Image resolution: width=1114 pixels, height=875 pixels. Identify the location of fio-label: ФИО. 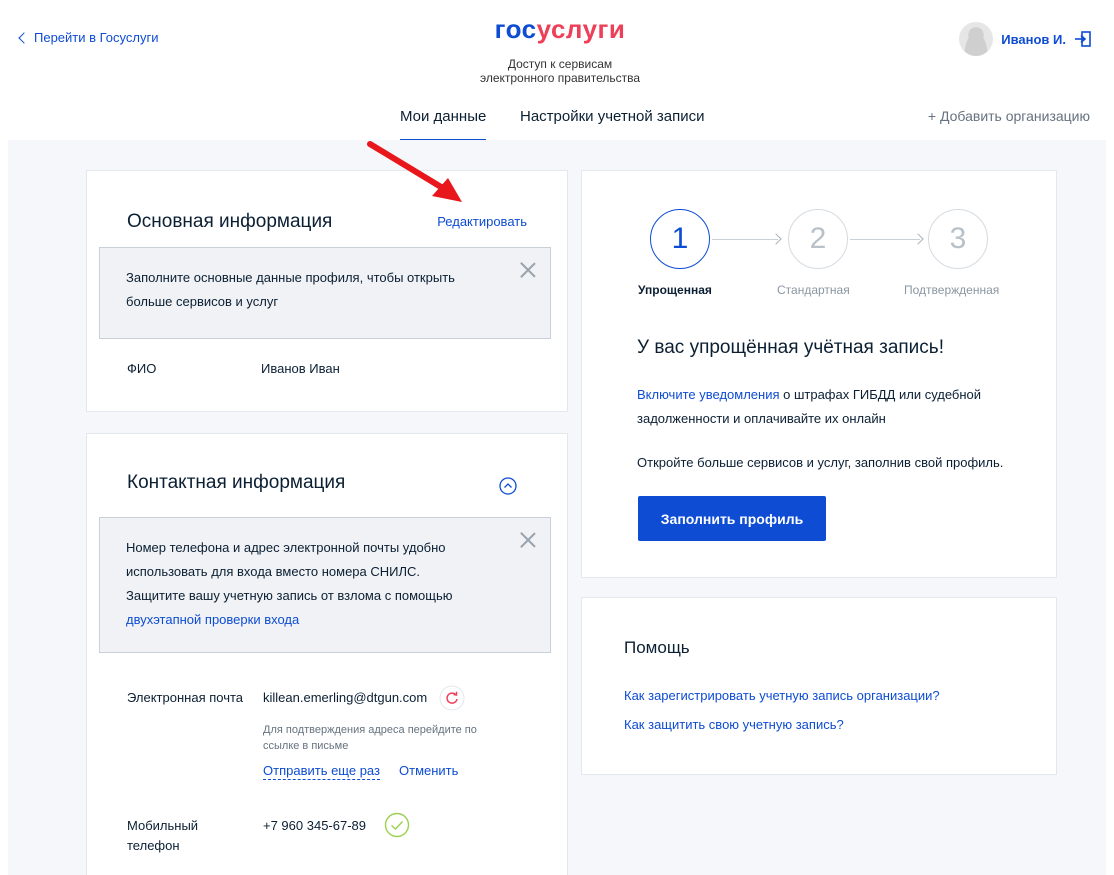
(142, 368).